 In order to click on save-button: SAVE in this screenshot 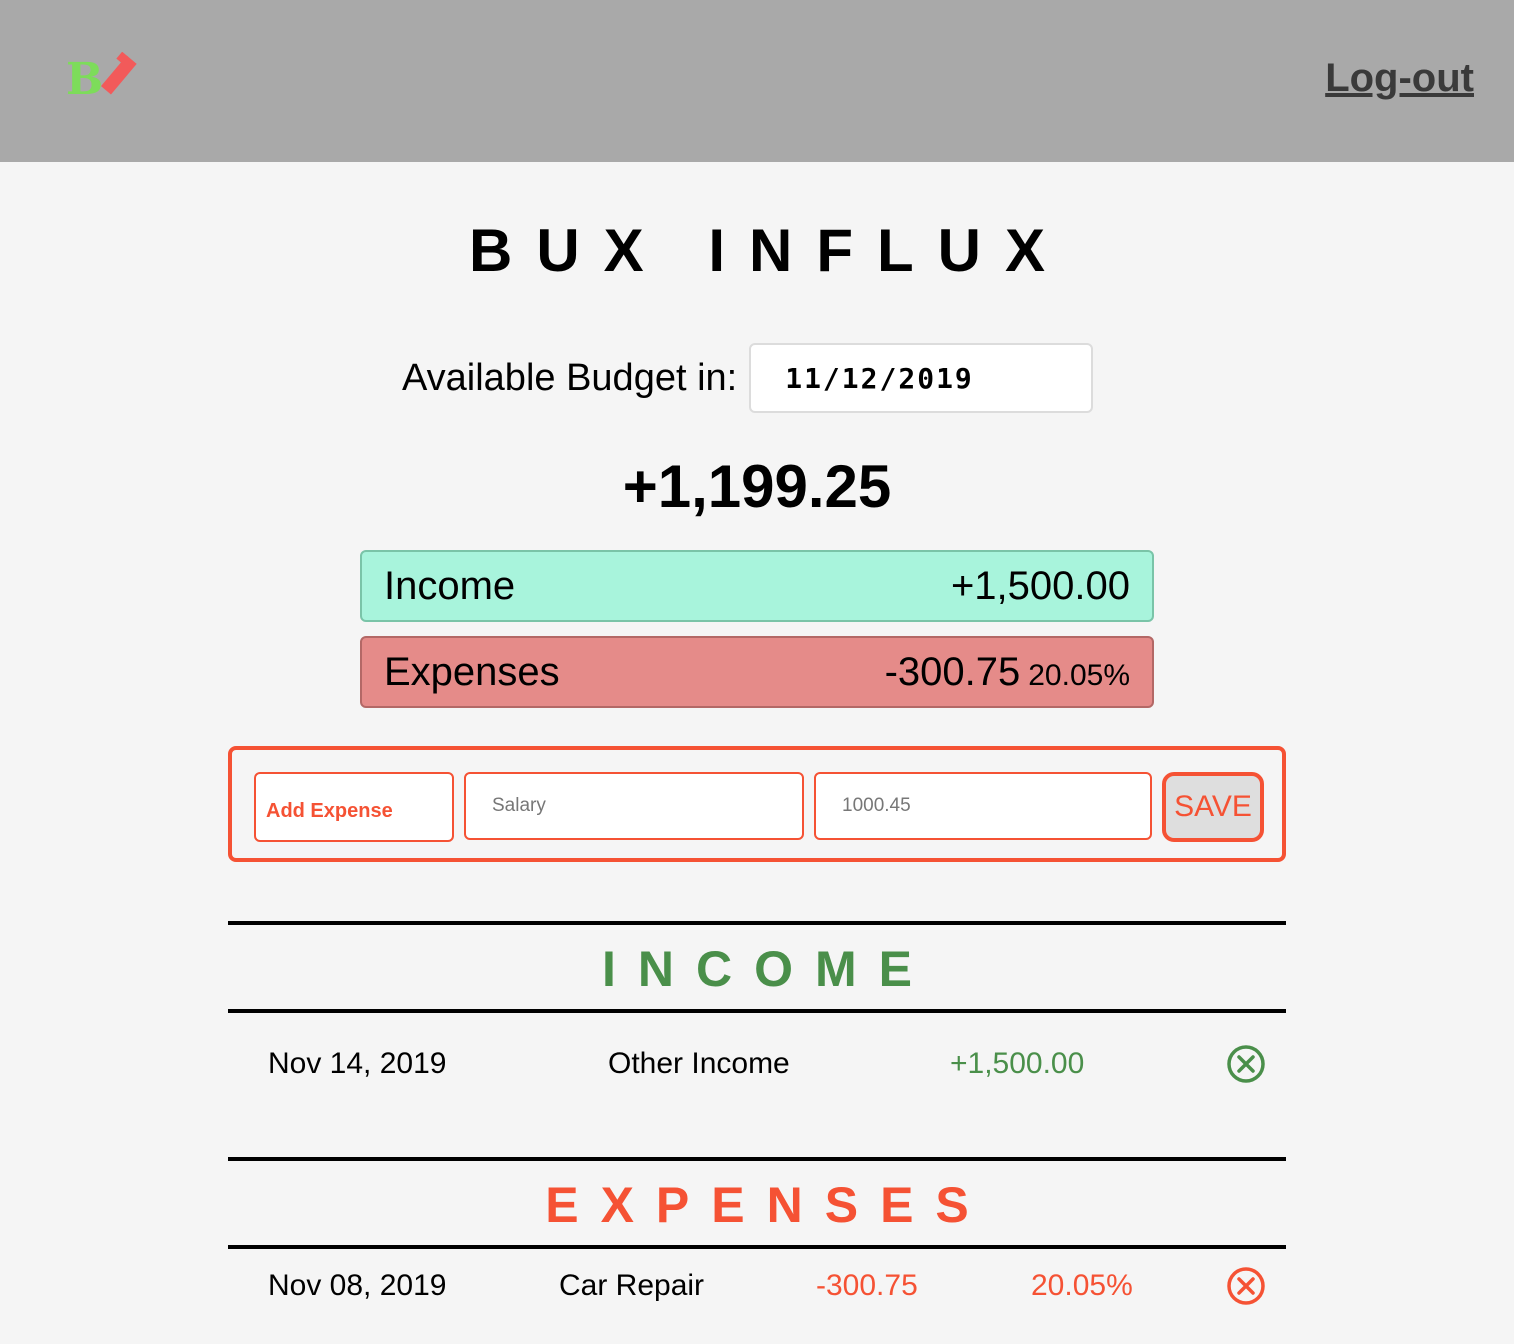, I will do `click(1213, 807)`.